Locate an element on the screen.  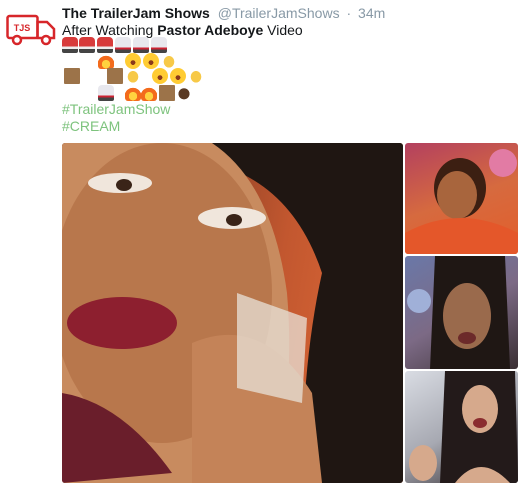
dark-hand-emoji is located at coordinates (184, 93).